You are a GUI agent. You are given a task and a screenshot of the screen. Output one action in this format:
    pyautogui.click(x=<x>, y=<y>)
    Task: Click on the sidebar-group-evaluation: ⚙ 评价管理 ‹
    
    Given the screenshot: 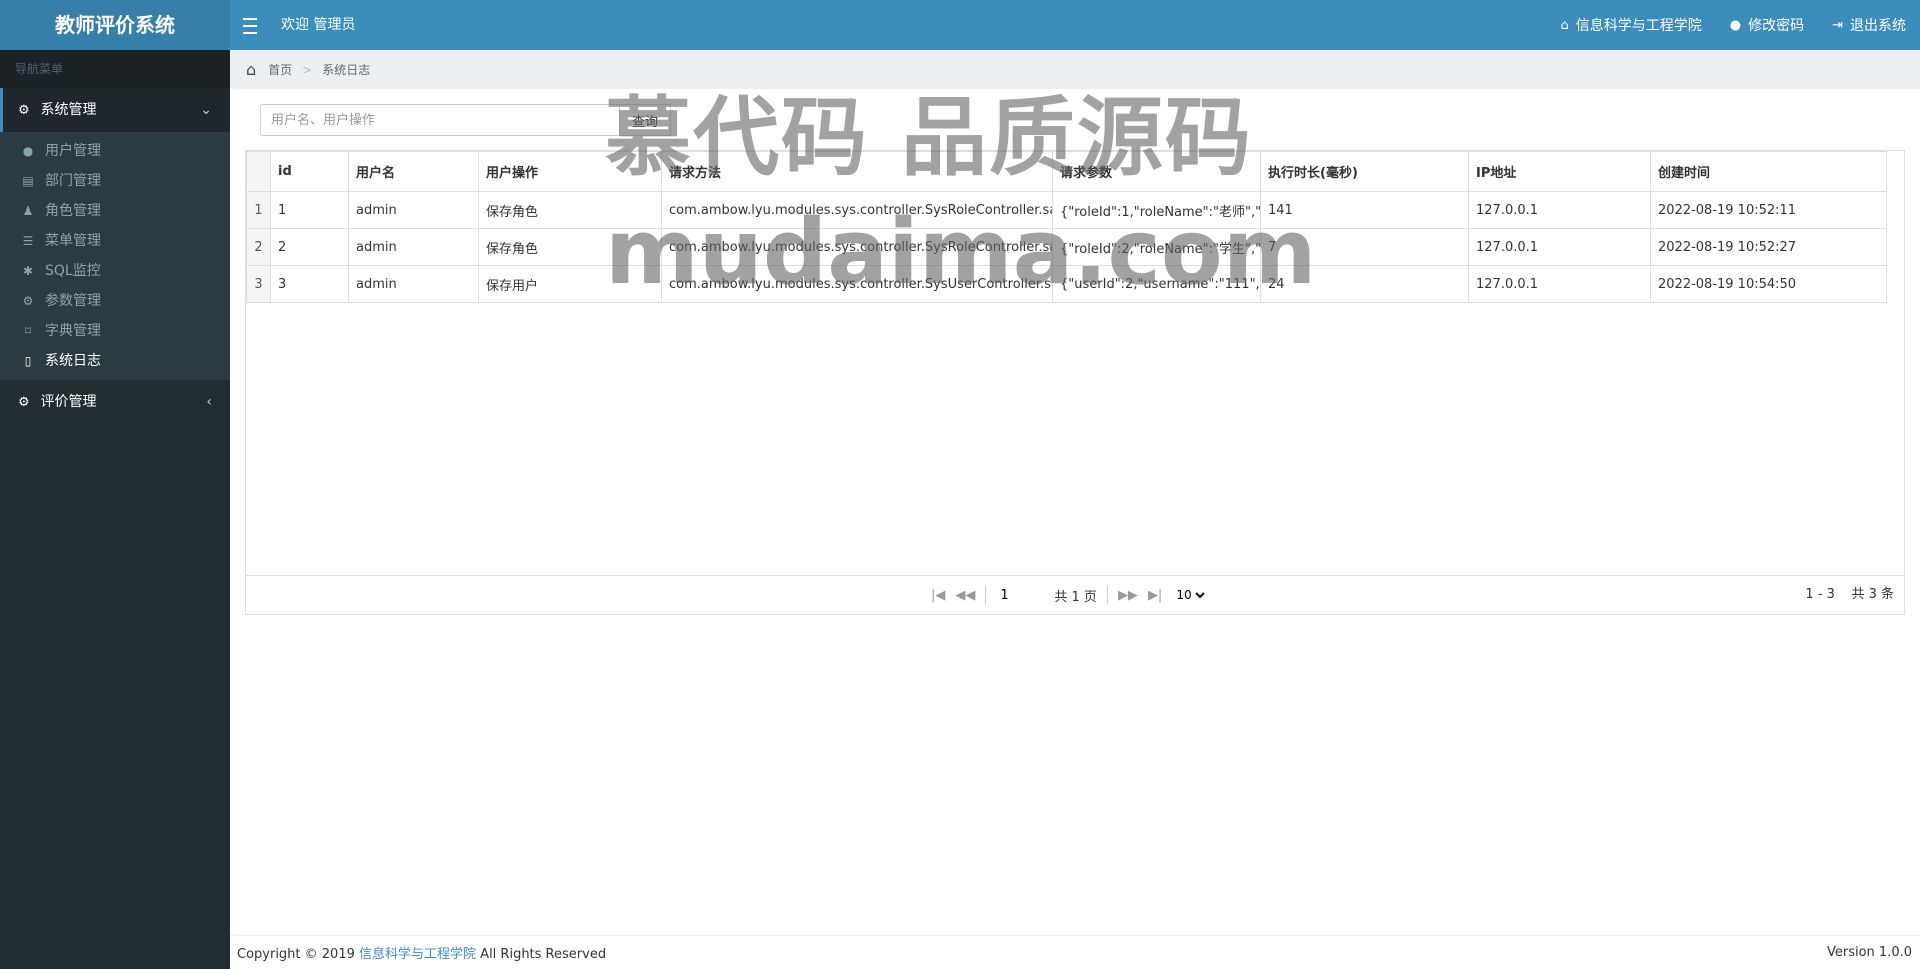 What is the action you would take?
    pyautogui.click(x=115, y=402)
    